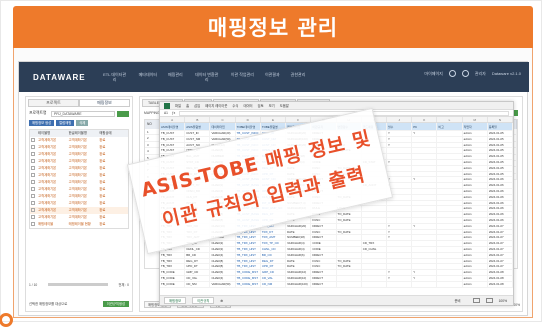  What do you see at coordinates (223, 119) in the screenshot?
I see `column-letter: C` at bounding box center [223, 119].